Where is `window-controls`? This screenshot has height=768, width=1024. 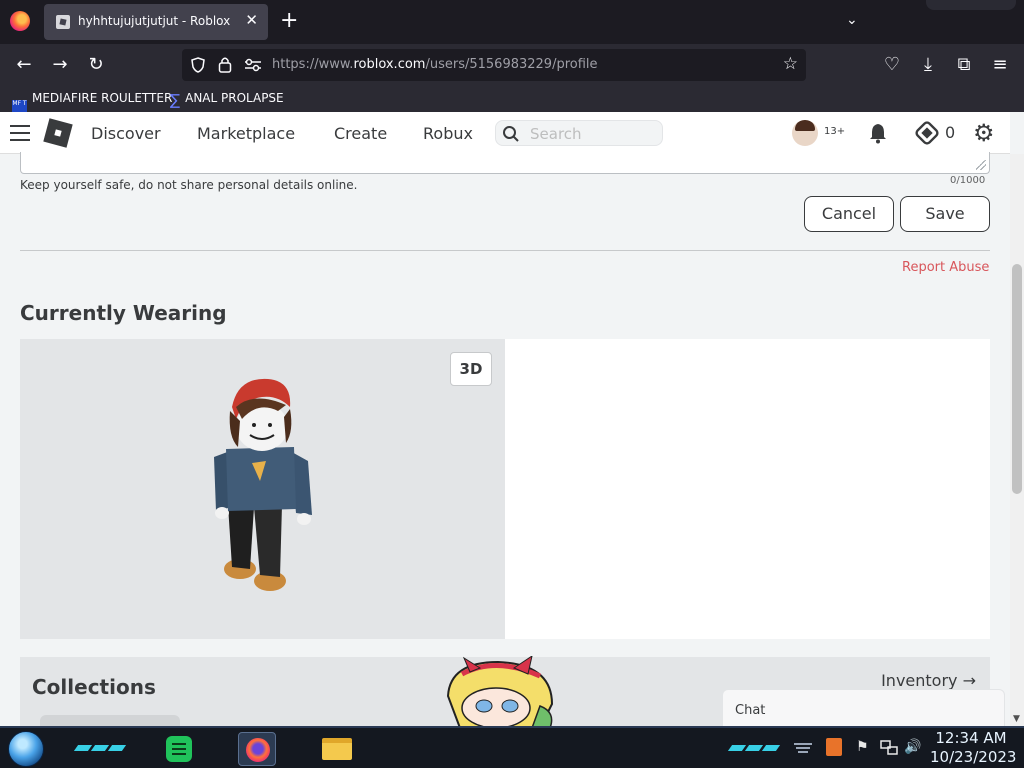 window-controls is located at coordinates (971, 5).